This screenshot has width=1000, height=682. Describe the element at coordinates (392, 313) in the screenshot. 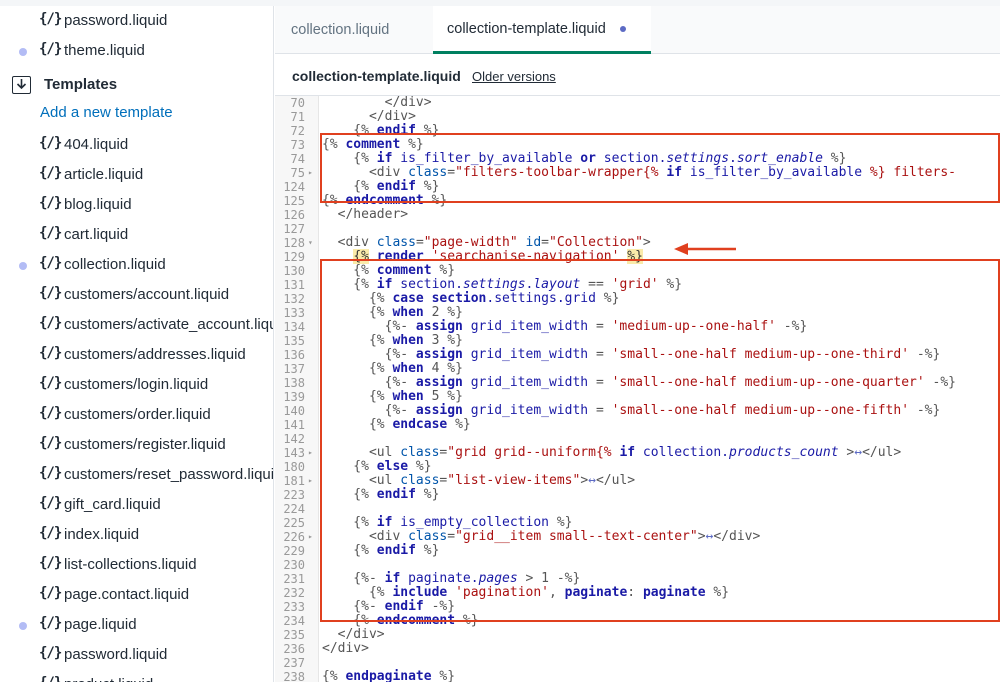

I see `code-text: {% when 2 %}` at that location.